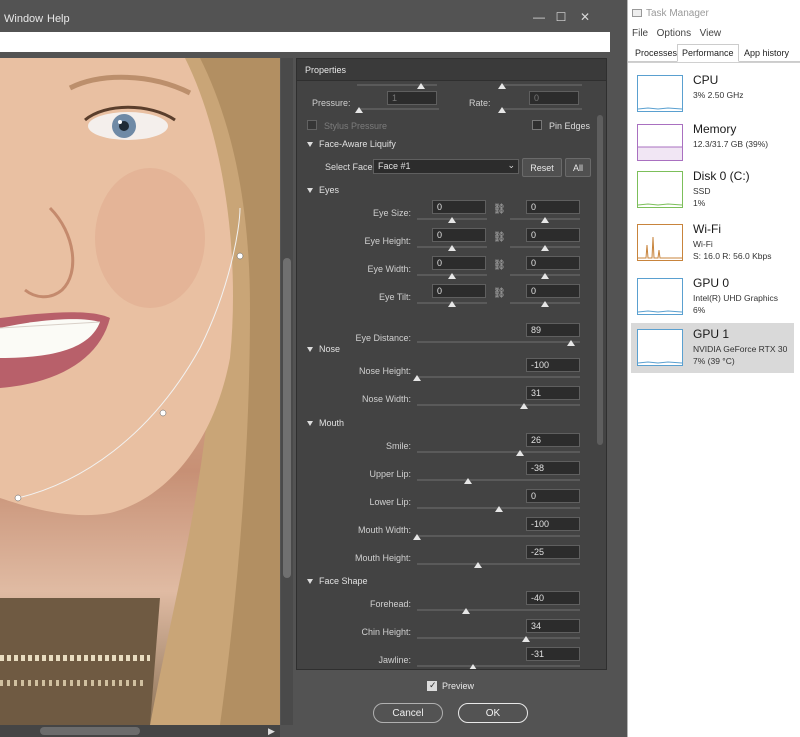 This screenshot has height=737, width=800. Describe the element at coordinates (553, 552) in the screenshot. I see `mouth-row-4-value: -25` at that location.